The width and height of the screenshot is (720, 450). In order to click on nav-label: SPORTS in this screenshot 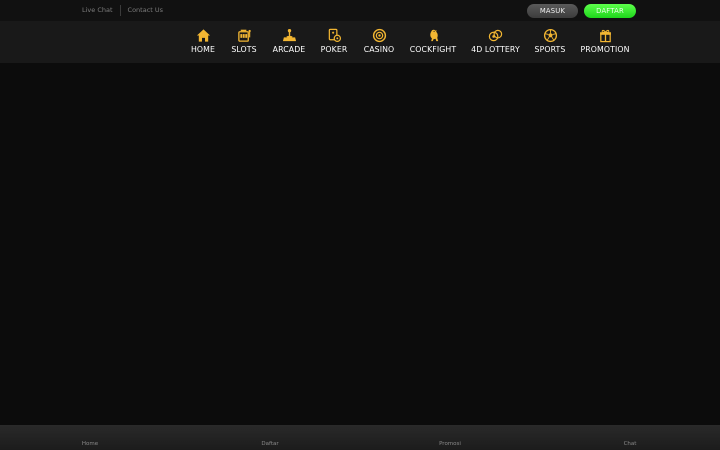, I will do `click(550, 49)`.